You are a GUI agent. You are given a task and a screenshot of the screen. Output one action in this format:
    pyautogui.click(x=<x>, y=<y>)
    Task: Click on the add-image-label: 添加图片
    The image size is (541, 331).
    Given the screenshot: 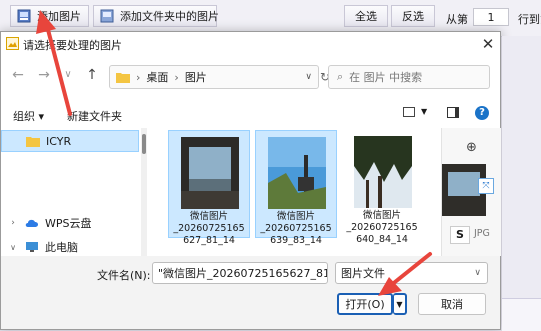 What is the action you would take?
    pyautogui.click(x=59, y=16)
    